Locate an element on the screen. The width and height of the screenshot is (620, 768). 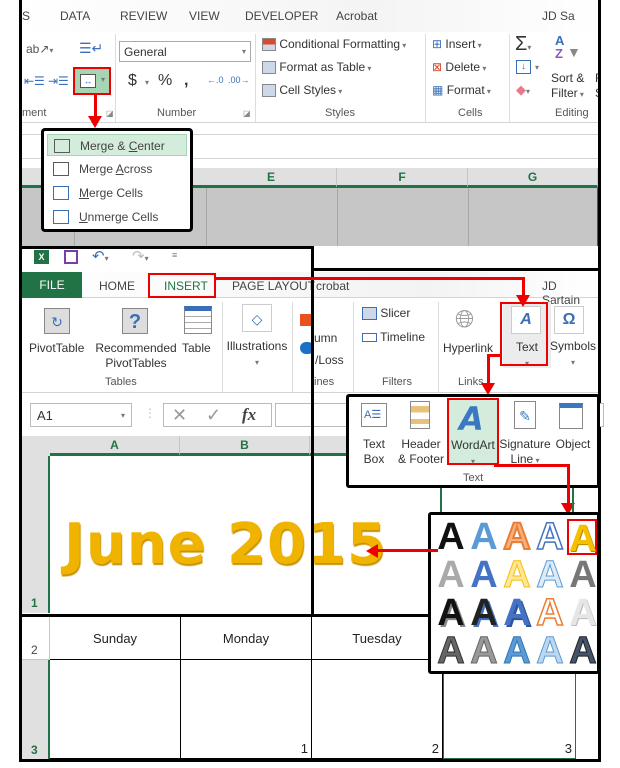
wordart-style-white-grey: A is located at coordinates (583, 613).